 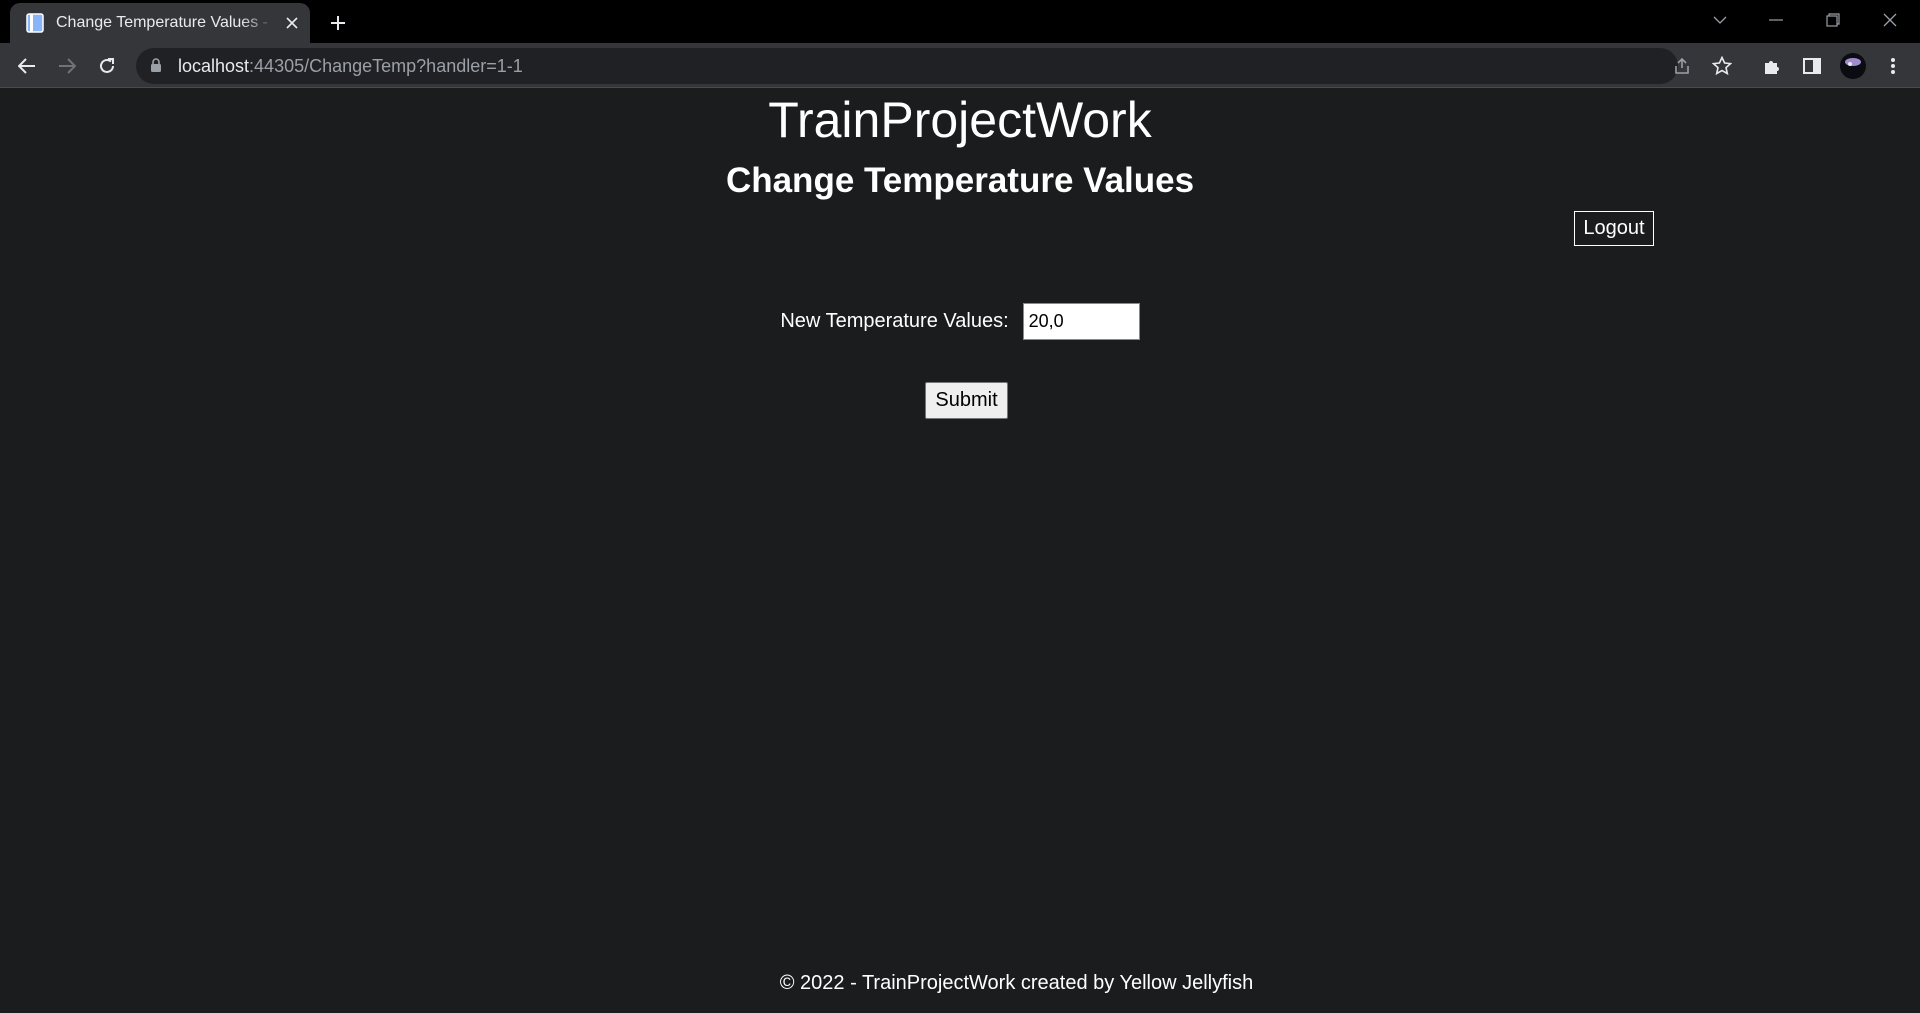 What do you see at coordinates (1772, 66) in the screenshot?
I see `extensions-puzzle-icon` at bounding box center [1772, 66].